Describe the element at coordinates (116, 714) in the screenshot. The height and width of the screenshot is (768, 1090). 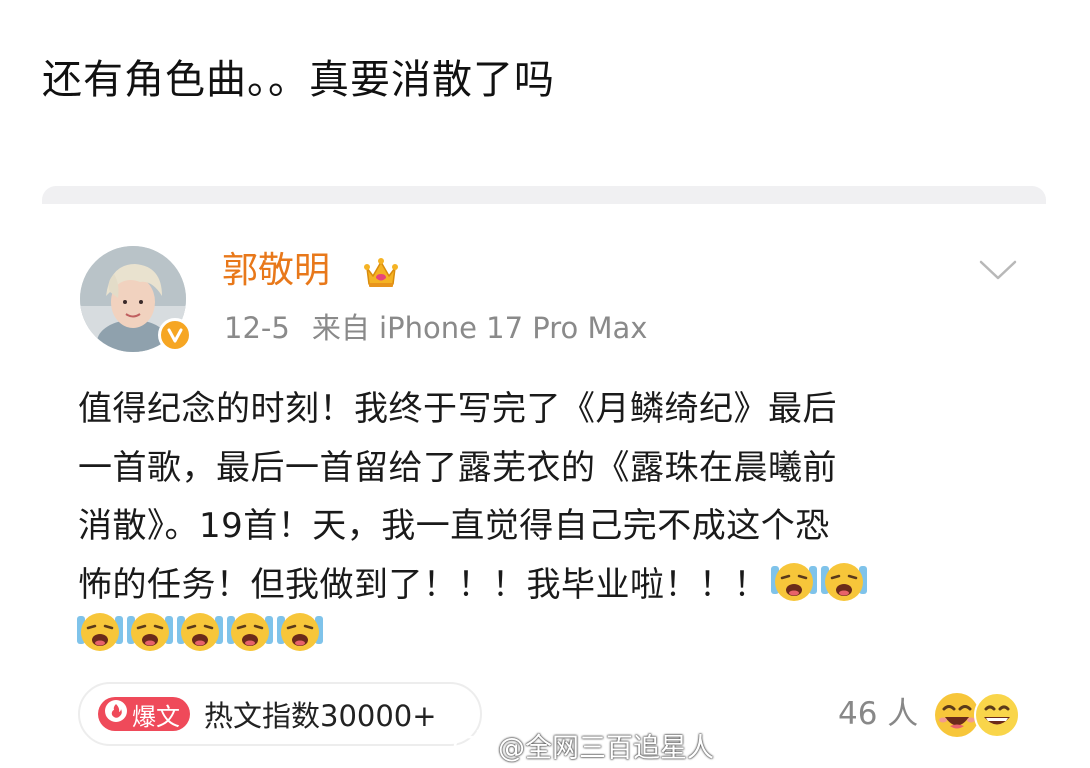
I see `fire-icon` at that location.